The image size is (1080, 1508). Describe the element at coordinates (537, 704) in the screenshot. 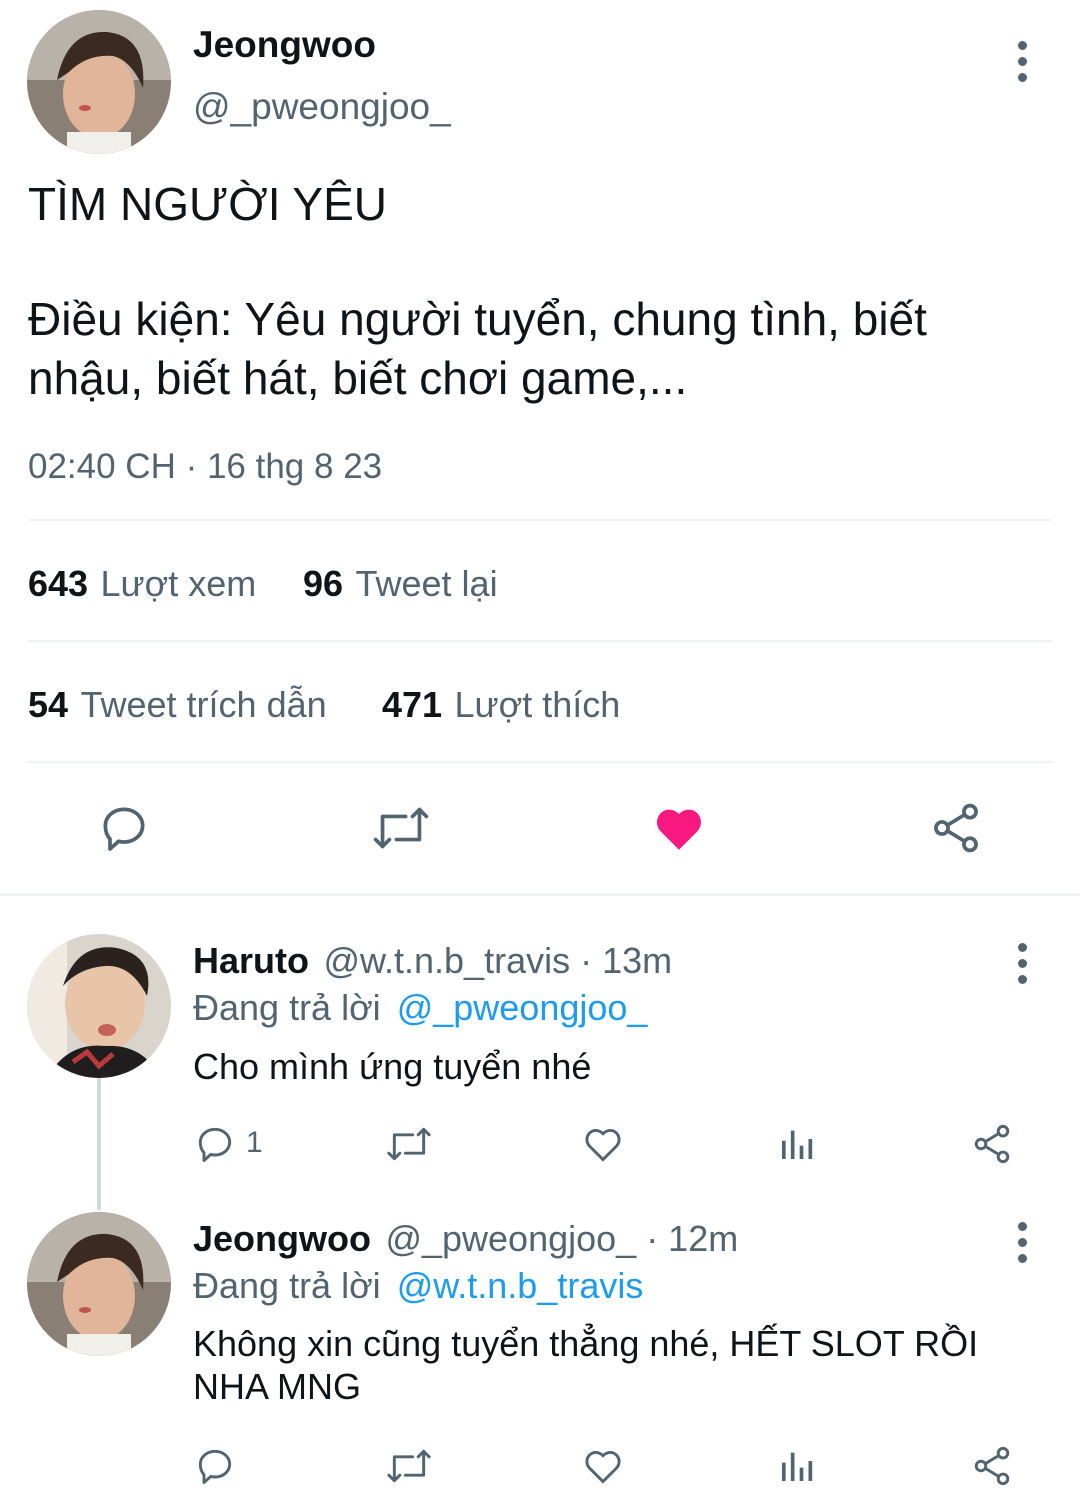

I see `likes-label: Lượt thích` at that location.